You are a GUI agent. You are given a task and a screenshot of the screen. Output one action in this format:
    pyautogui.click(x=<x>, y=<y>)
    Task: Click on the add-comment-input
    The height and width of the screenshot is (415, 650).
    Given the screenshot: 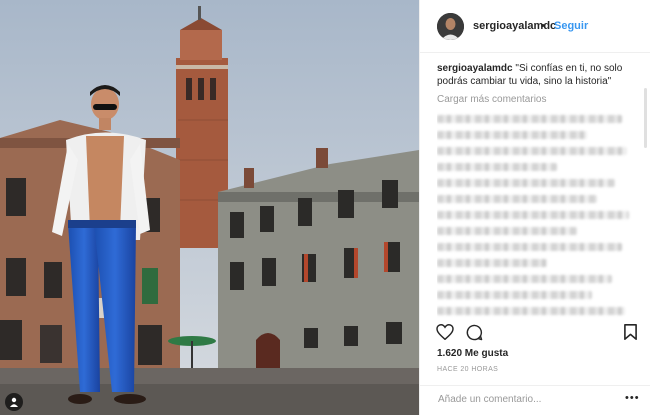 What is the action you would take?
    pyautogui.click(x=523, y=399)
    